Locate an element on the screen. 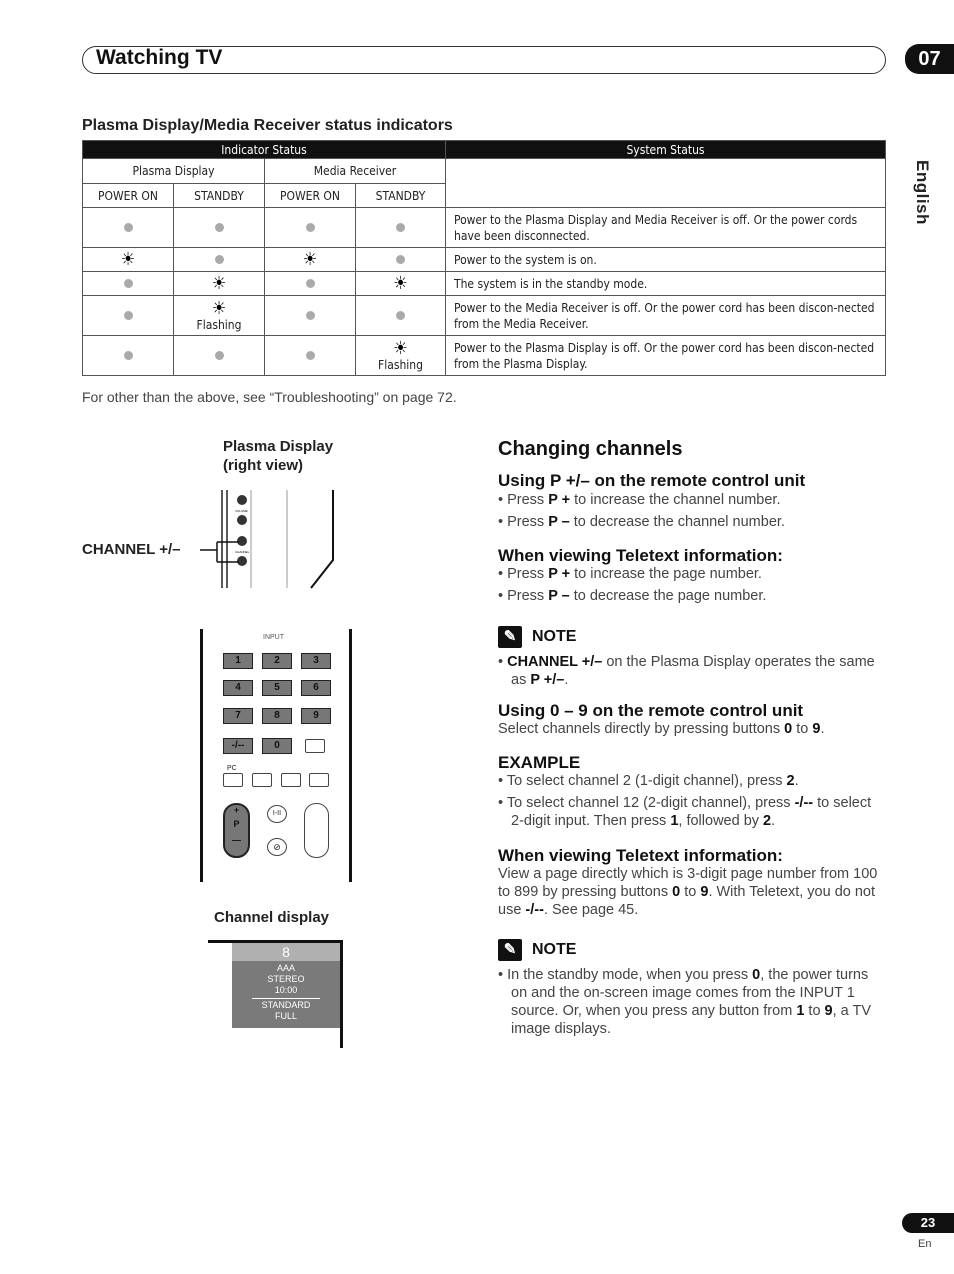 The image size is (954, 1274). screen-right-edge is located at coordinates (341, 994).